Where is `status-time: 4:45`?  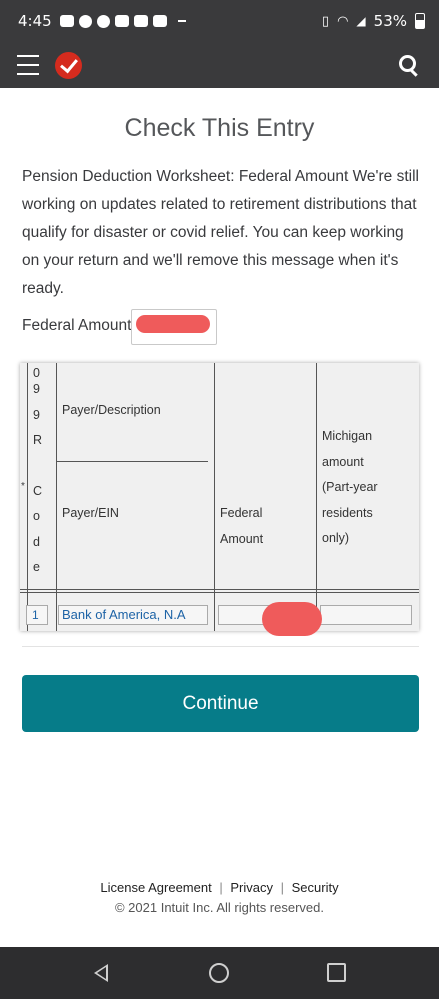
status-time: 4:45 is located at coordinates (35, 21).